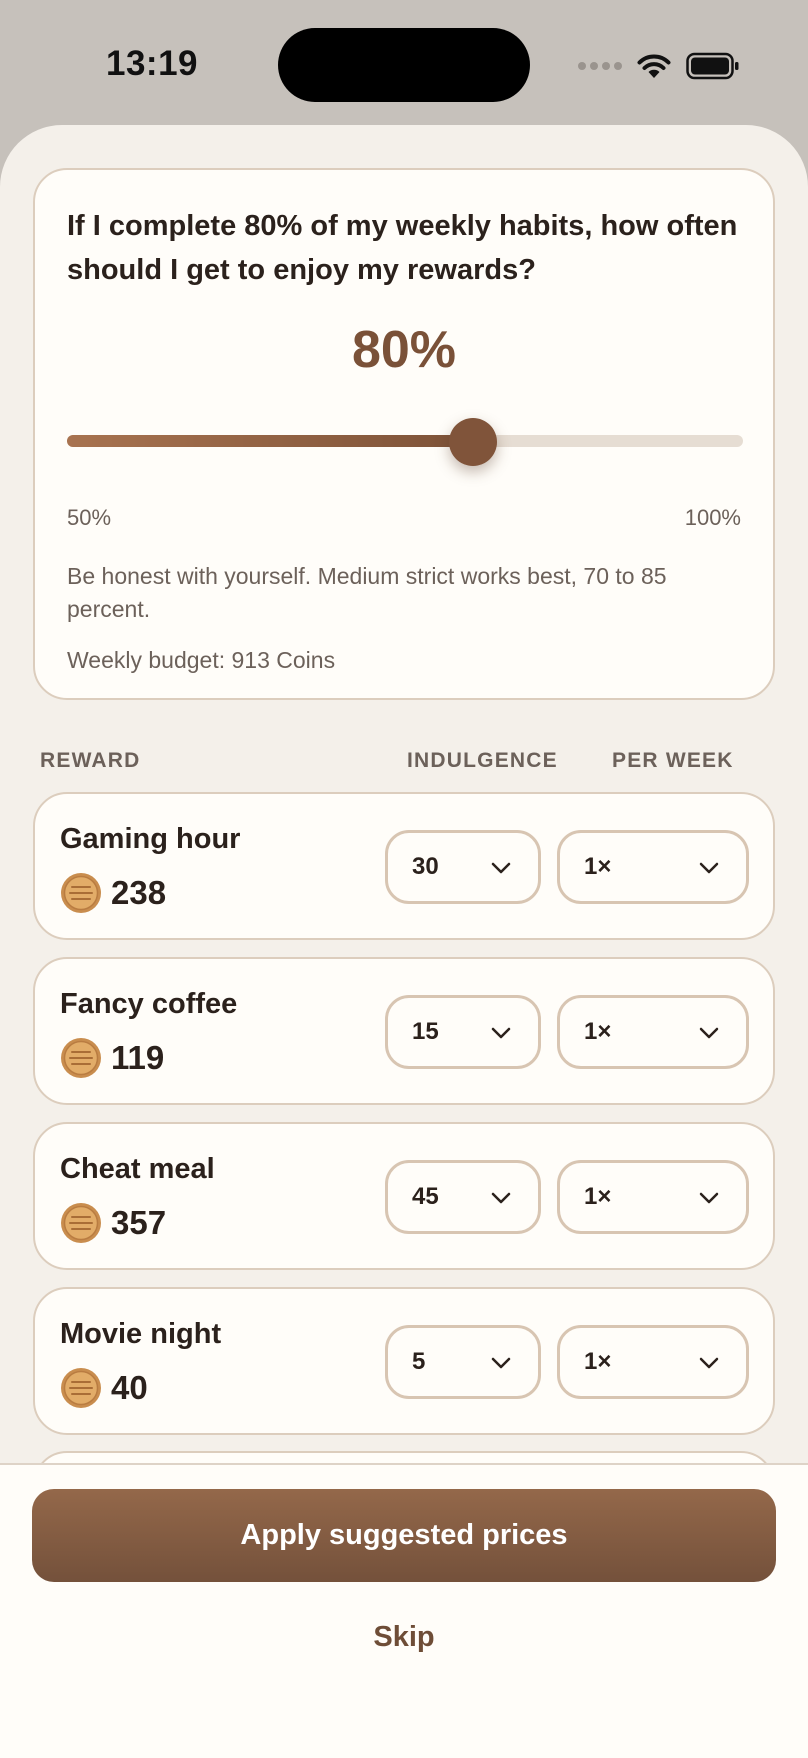 The image size is (808, 1758). I want to click on status-icons, so click(659, 66).